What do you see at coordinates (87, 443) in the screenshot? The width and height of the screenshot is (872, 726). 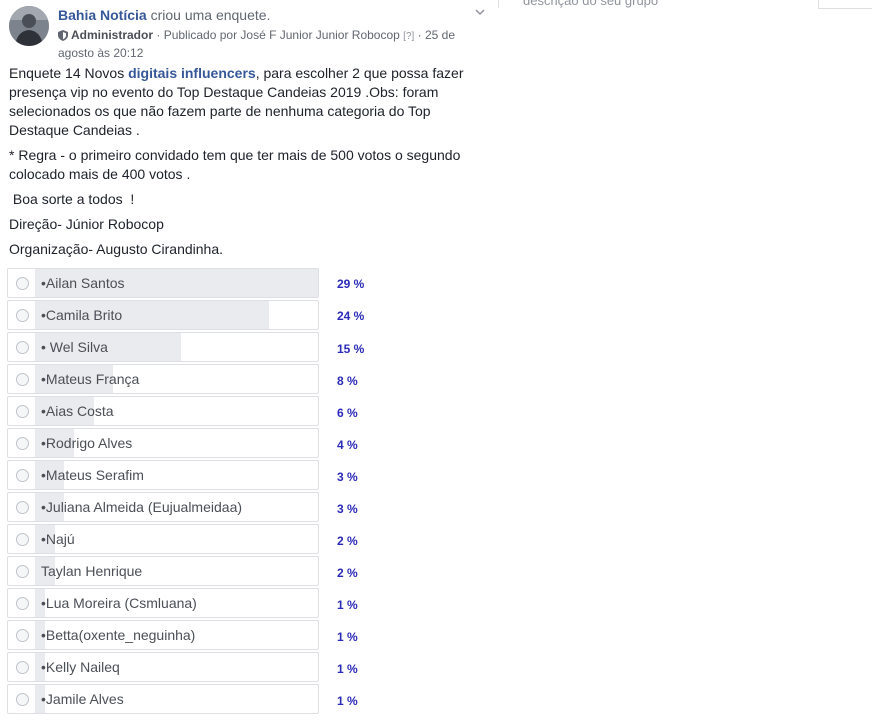 I see `poll-option-label: •Rodrigo Alves` at bounding box center [87, 443].